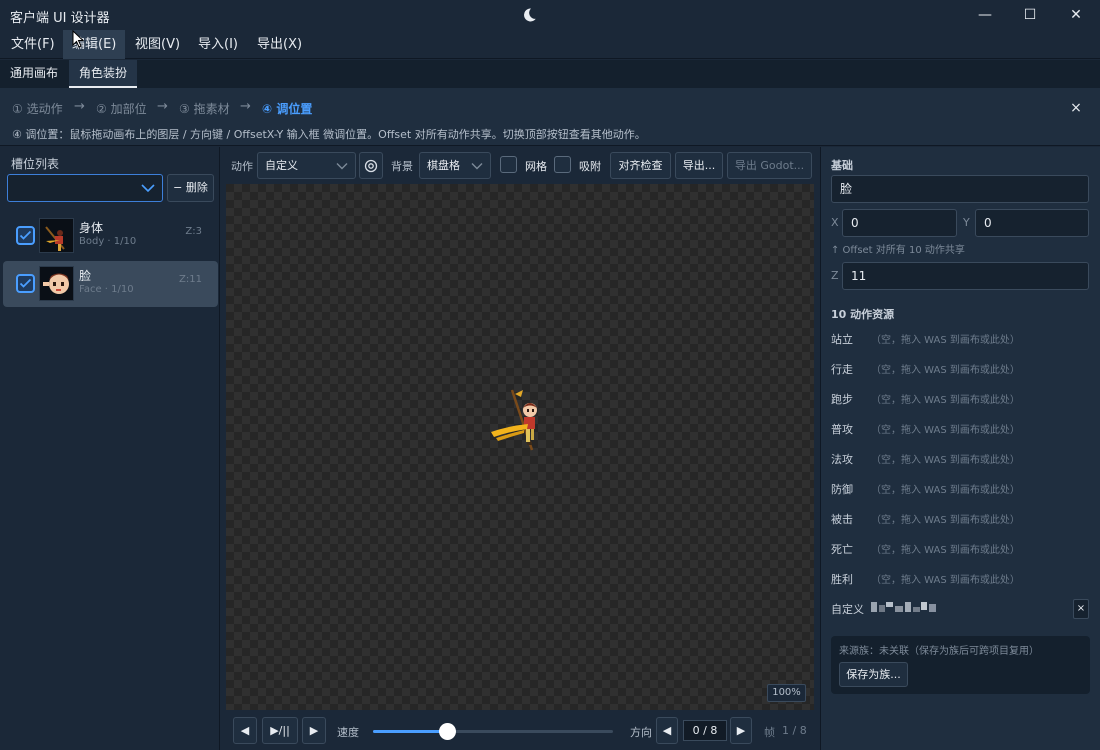 This screenshot has height=750, width=1100. Describe the element at coordinates (965, 276) in the screenshot. I see `z-input: 11` at that location.